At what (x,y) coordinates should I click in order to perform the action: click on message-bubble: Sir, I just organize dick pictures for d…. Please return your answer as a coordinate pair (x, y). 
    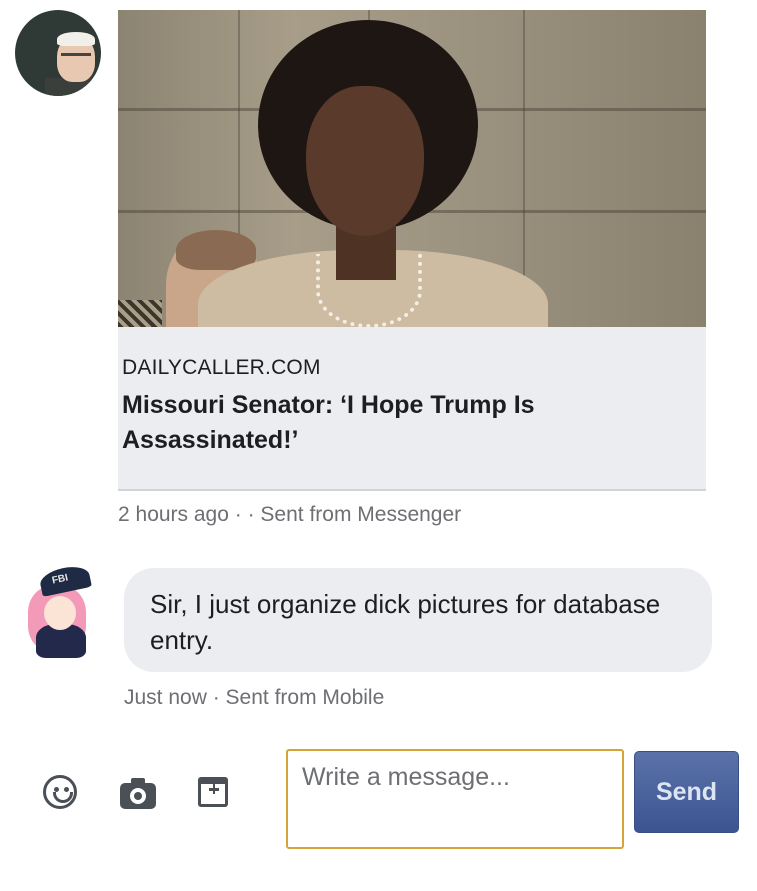
    Looking at the image, I should click on (418, 620).